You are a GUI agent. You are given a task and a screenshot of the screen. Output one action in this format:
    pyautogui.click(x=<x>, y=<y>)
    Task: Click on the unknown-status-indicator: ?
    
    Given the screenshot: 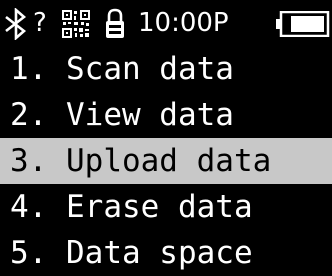 What is the action you would take?
    pyautogui.click(x=40, y=23)
    